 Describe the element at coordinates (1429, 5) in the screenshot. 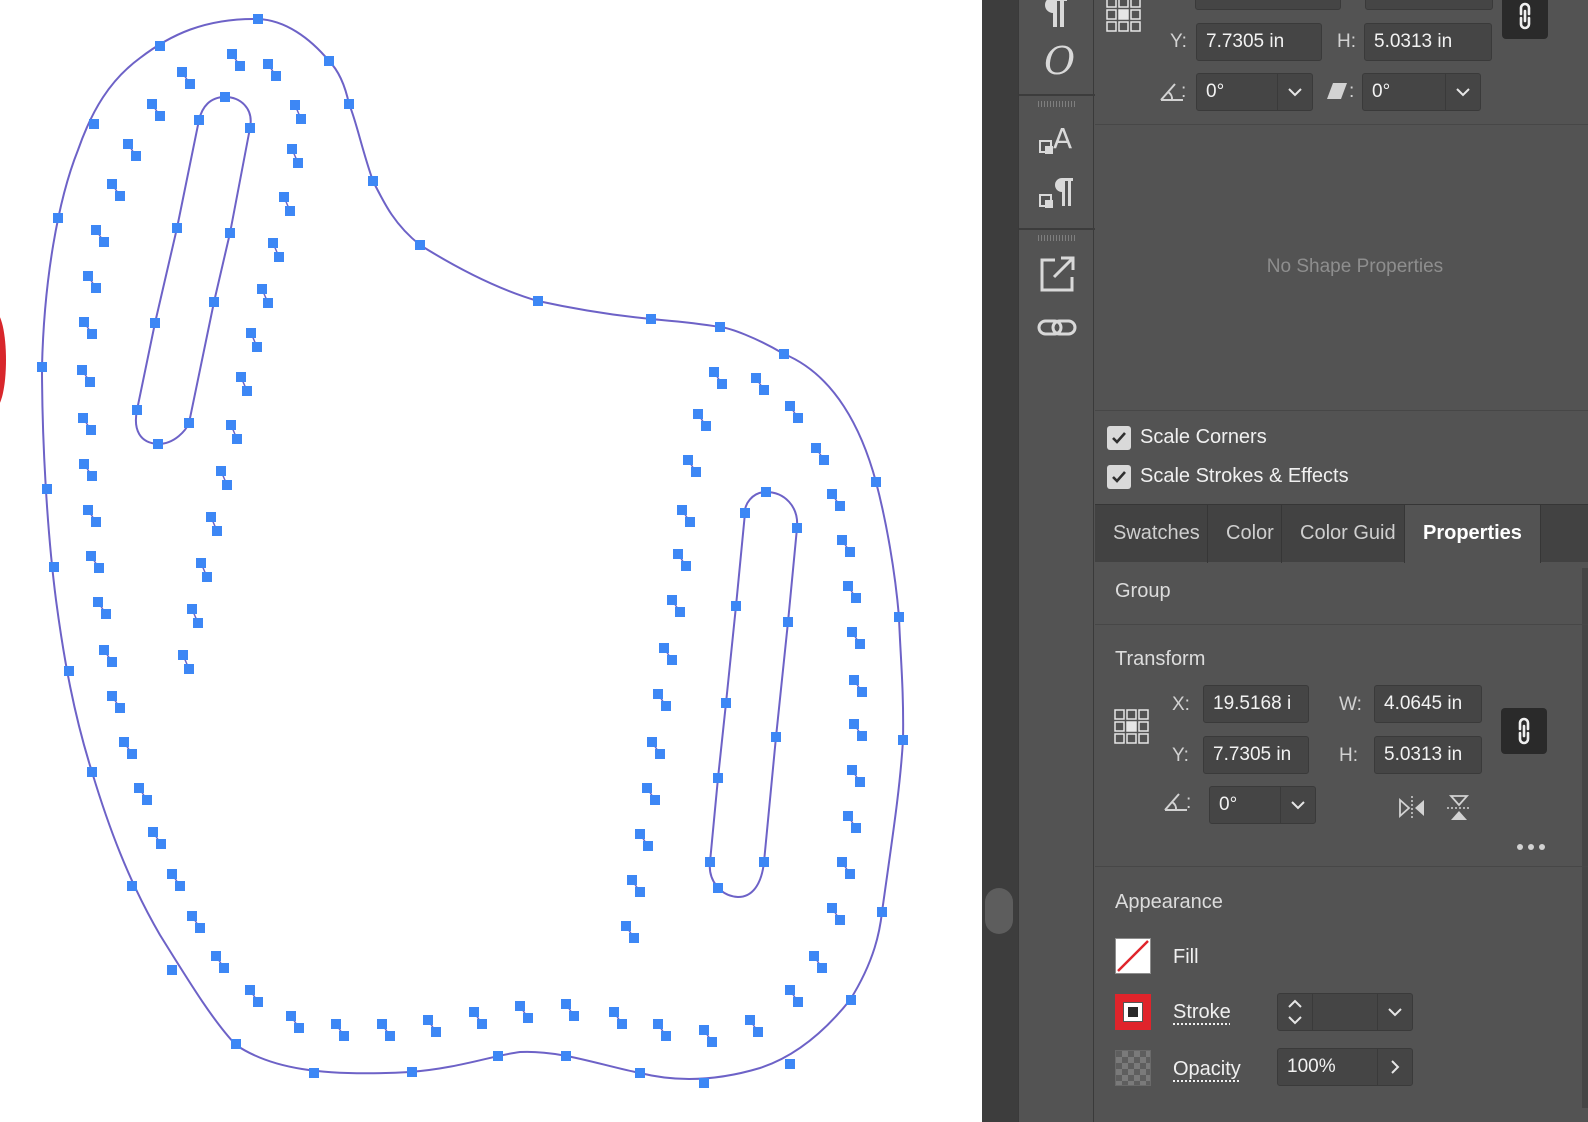

I see `top-w-field-partial` at that location.